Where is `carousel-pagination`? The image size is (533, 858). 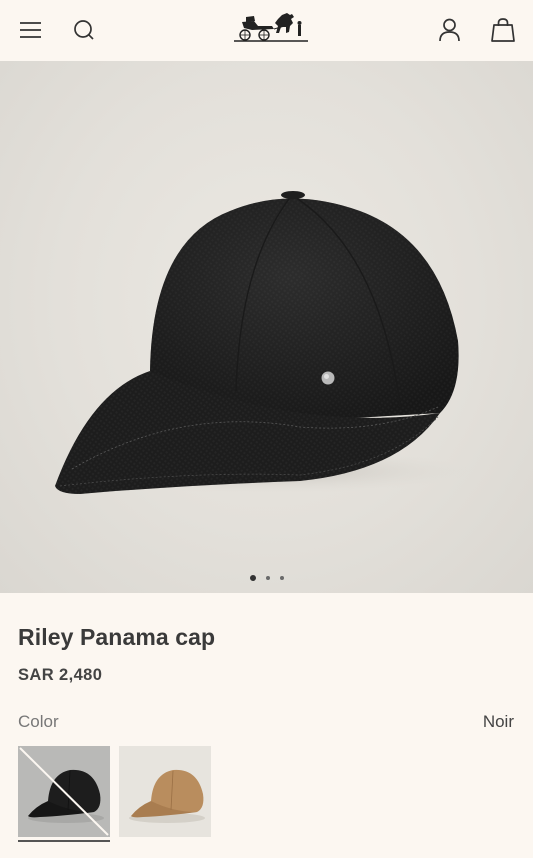 carousel-pagination is located at coordinates (266, 578).